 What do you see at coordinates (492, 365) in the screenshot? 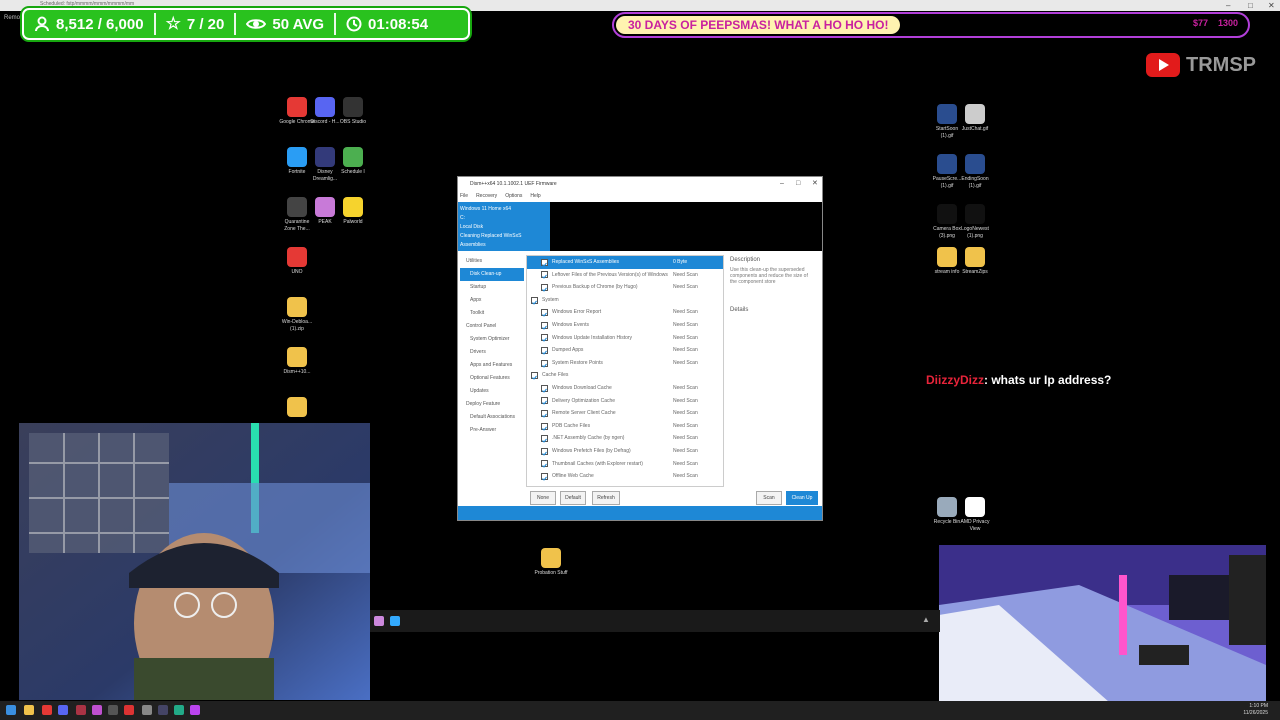
I see `sidebar-item: Apps and Features` at bounding box center [492, 365].